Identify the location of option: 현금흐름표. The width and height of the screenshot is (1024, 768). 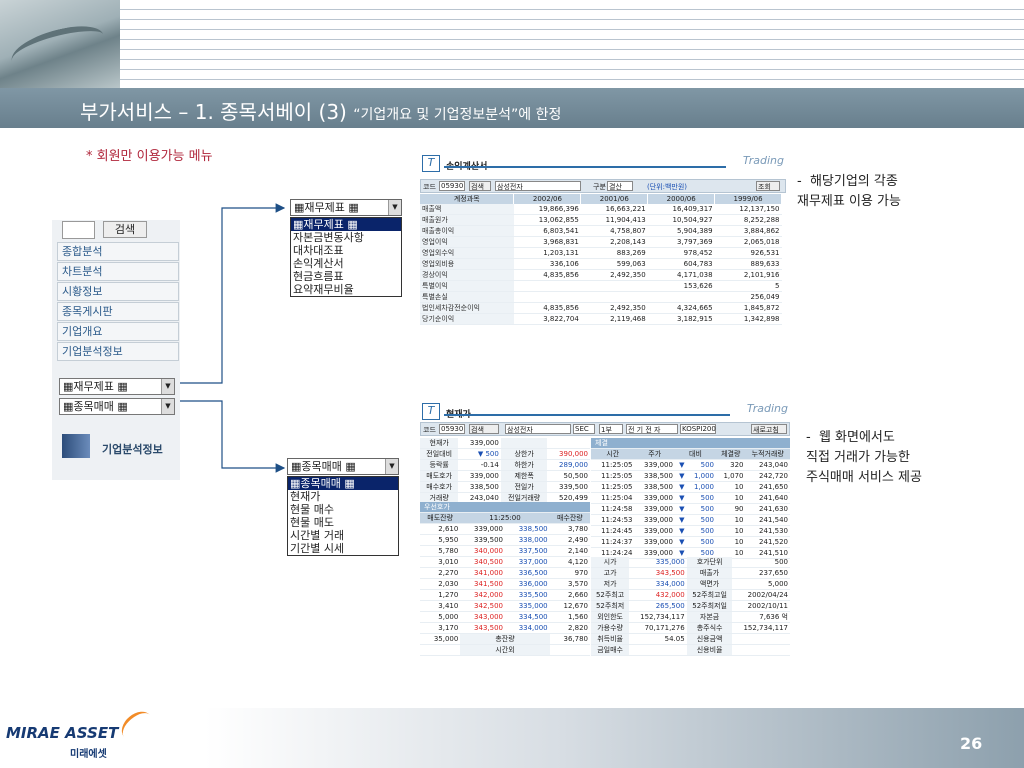
(346, 276).